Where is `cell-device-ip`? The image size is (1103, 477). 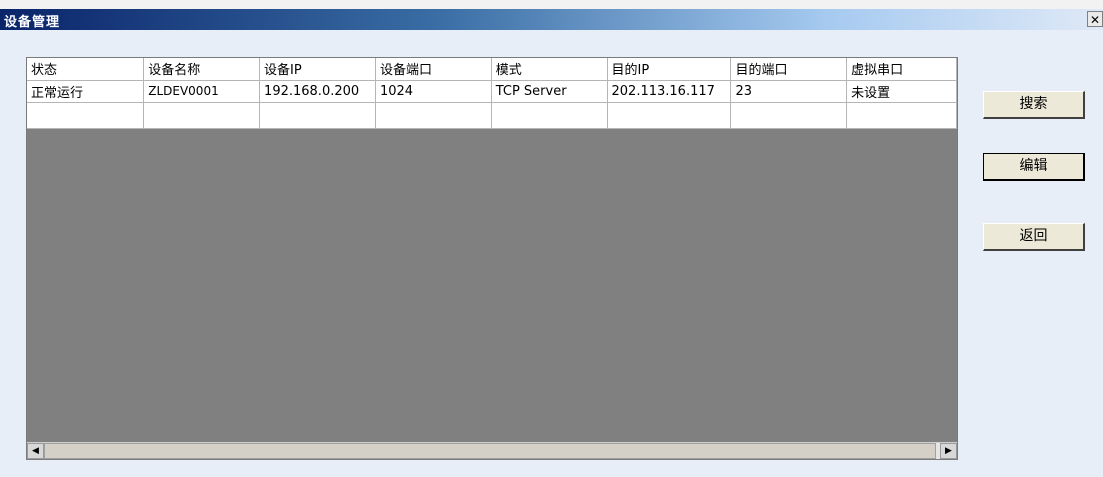
cell-device-ip is located at coordinates (317, 115).